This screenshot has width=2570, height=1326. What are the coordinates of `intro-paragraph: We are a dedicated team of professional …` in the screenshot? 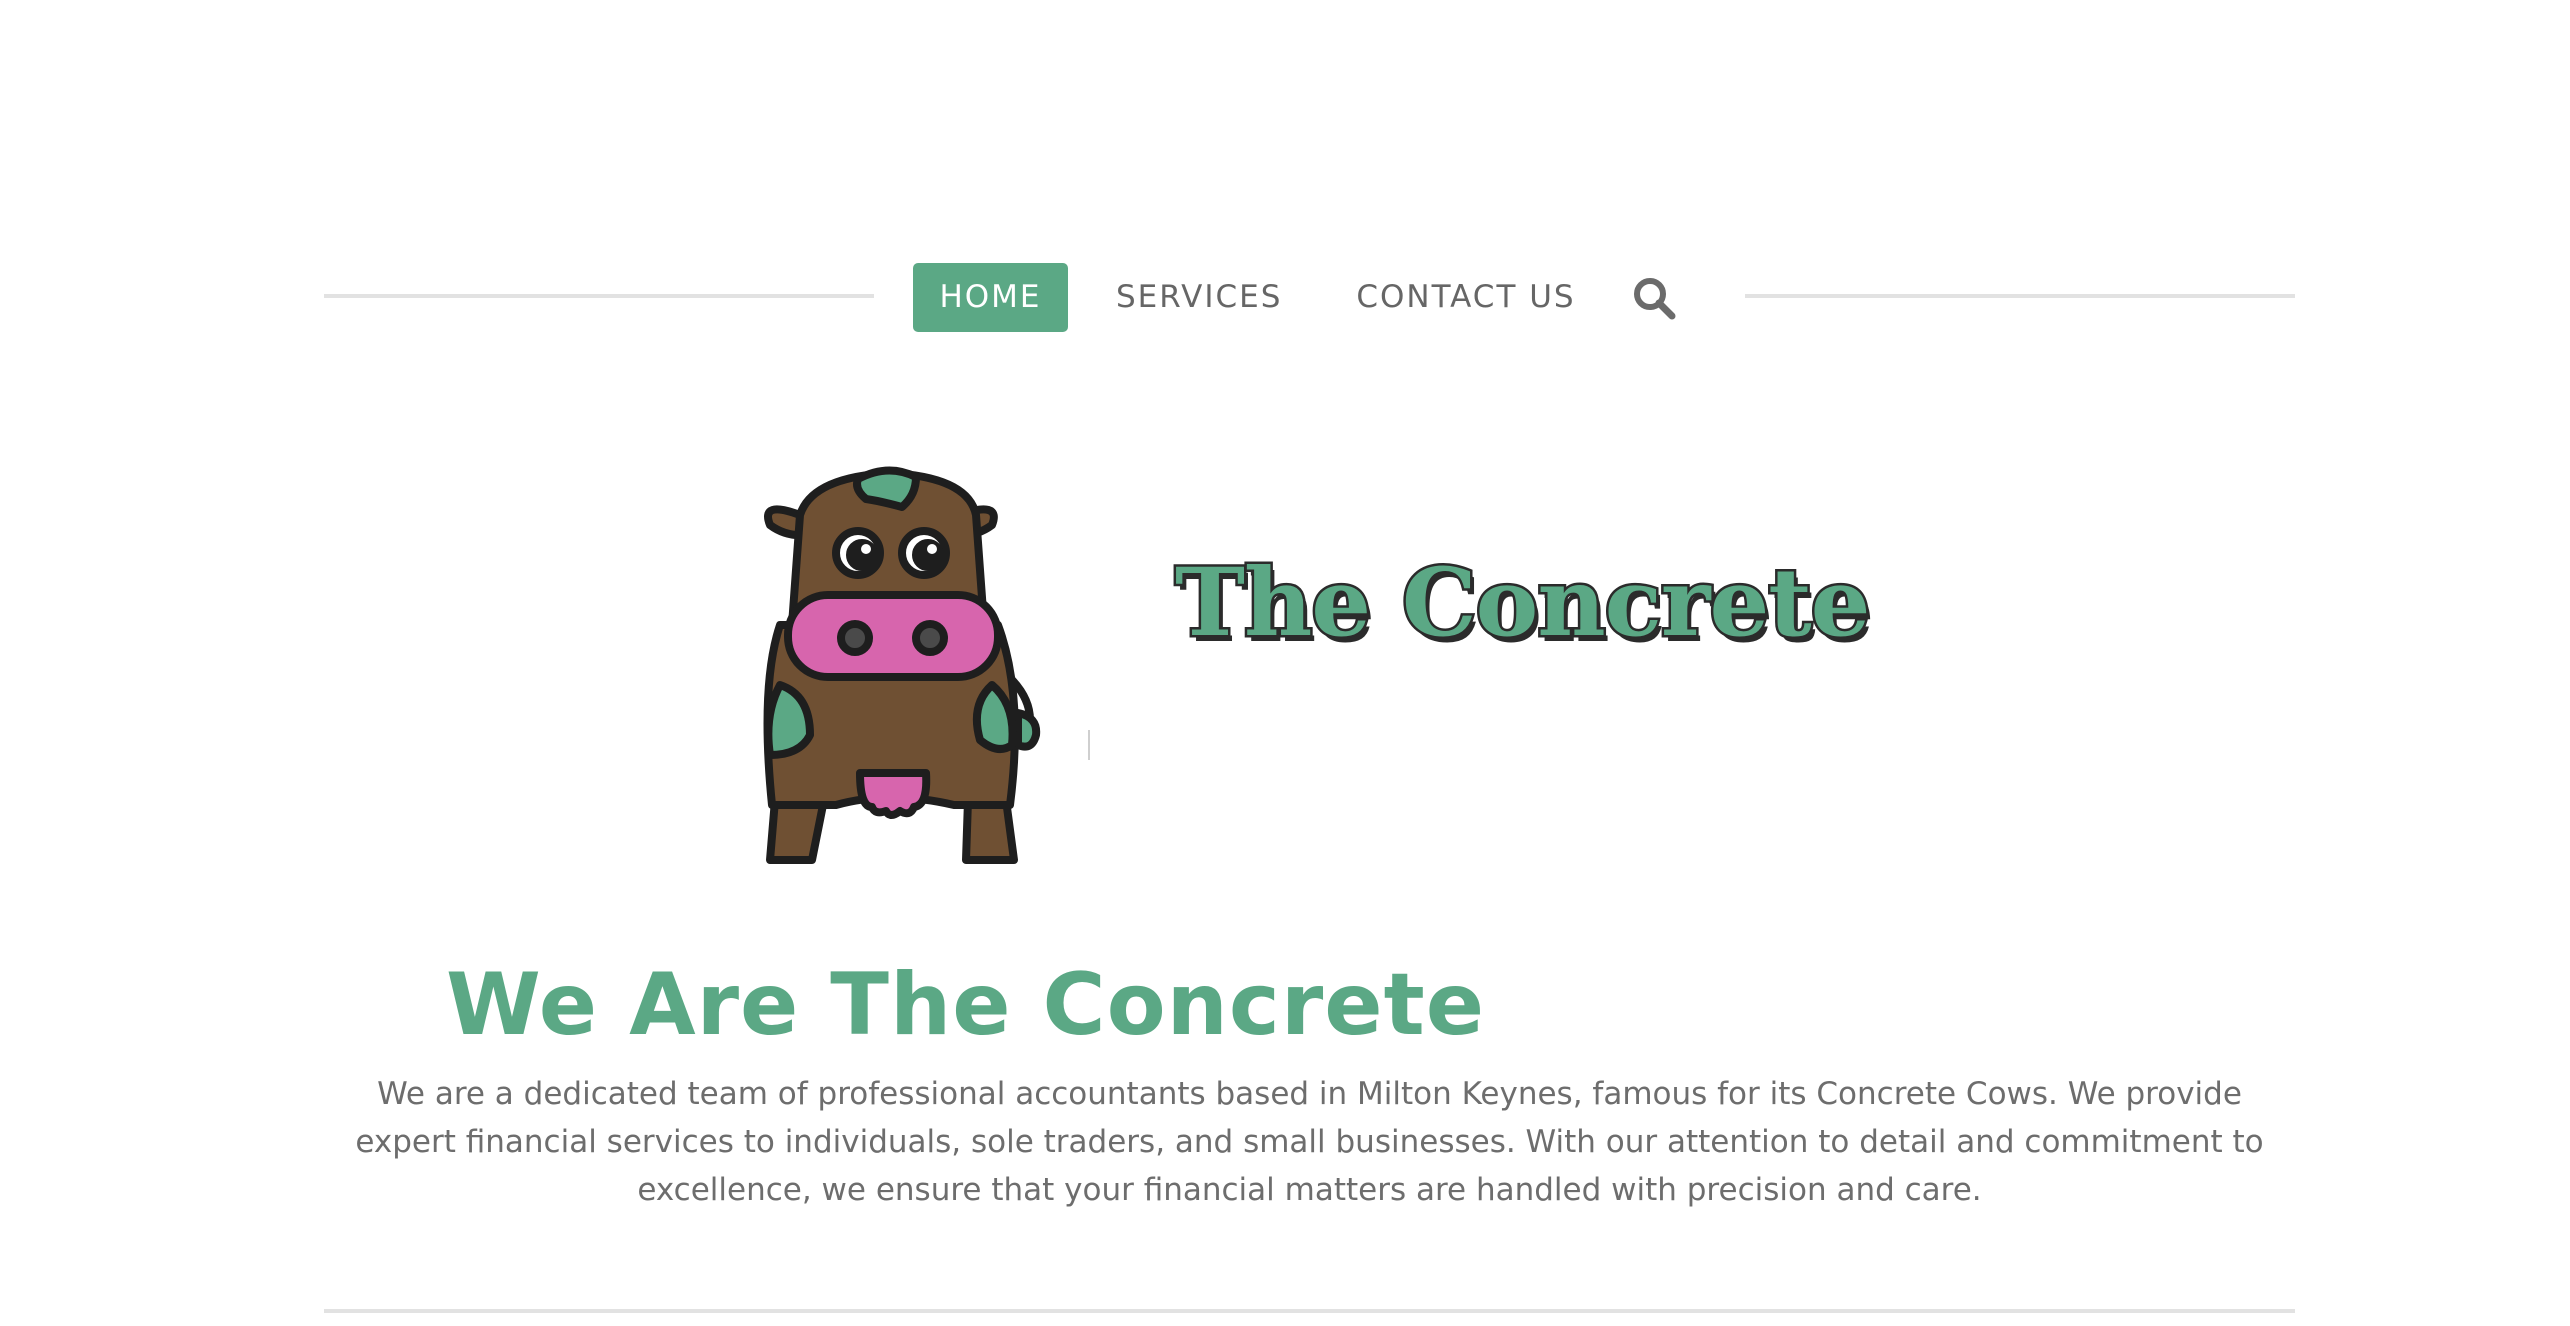 It's located at (1309, 1142).